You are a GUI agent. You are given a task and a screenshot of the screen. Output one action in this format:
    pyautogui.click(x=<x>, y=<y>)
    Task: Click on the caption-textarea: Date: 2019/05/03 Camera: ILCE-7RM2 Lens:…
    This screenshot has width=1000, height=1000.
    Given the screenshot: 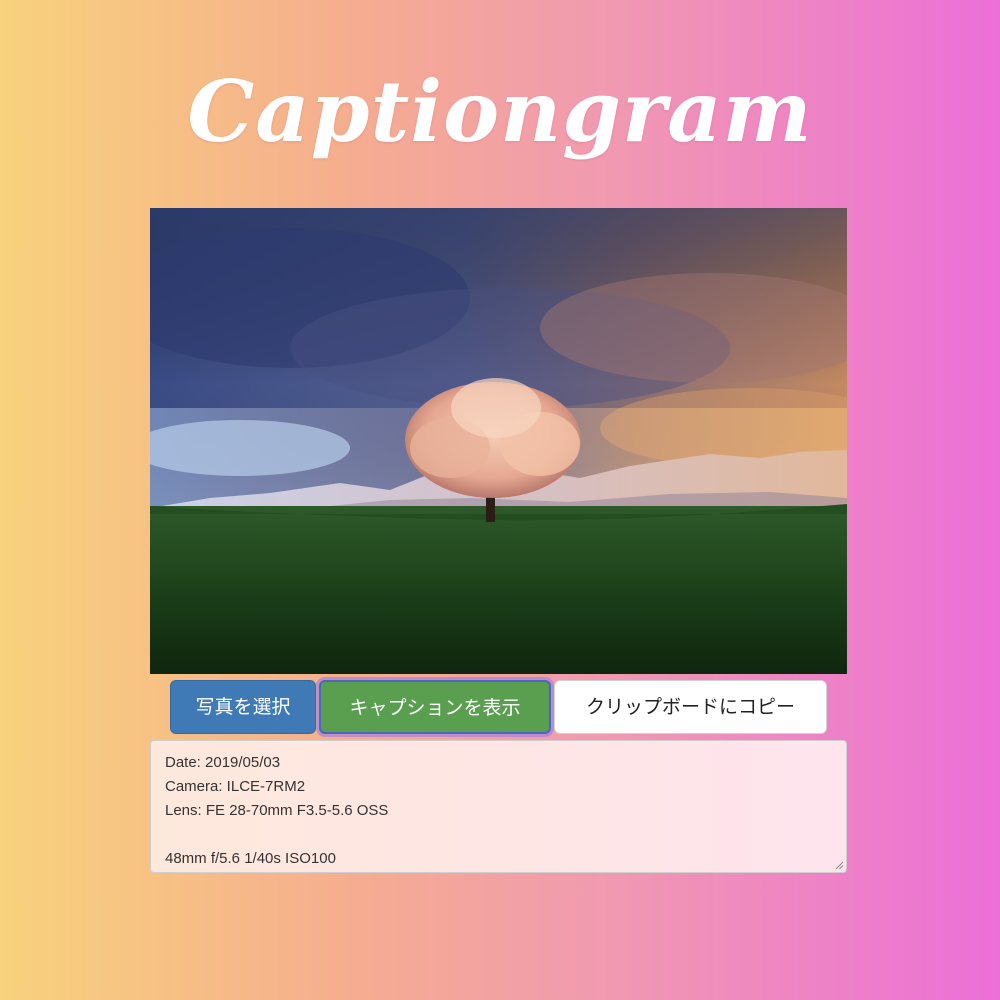 What is the action you would take?
    pyautogui.click(x=498, y=806)
    